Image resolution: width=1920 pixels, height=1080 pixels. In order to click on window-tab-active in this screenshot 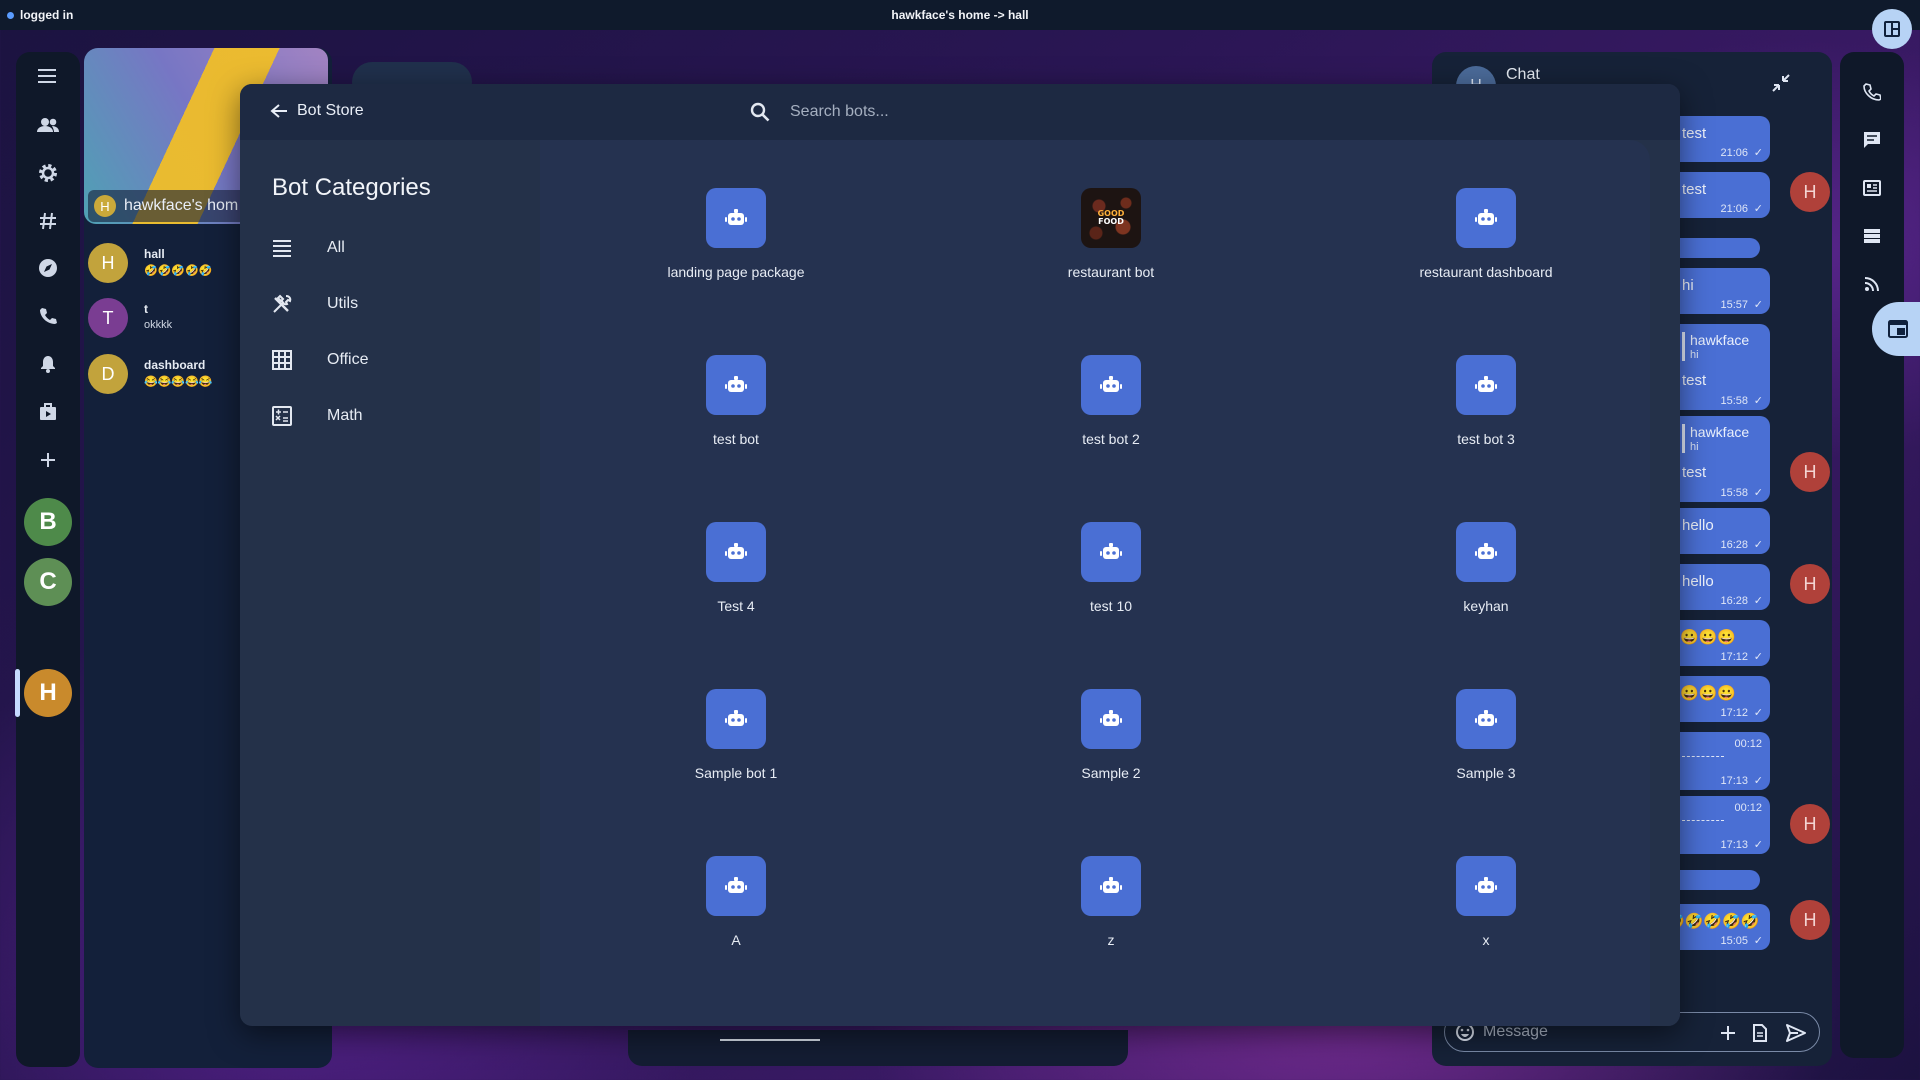, I will do `click(1896, 329)`.